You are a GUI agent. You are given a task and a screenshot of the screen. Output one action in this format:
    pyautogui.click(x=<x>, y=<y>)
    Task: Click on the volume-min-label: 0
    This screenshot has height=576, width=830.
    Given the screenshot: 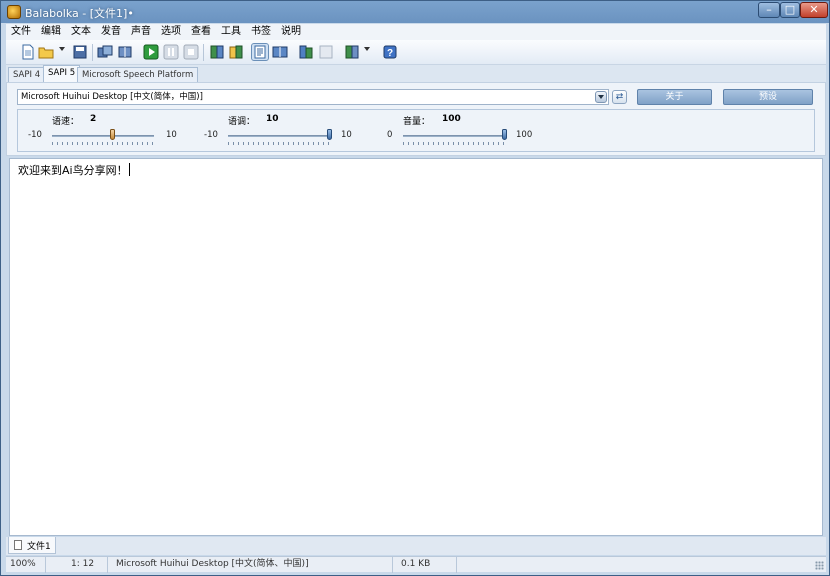 What is the action you would take?
    pyautogui.click(x=390, y=135)
    